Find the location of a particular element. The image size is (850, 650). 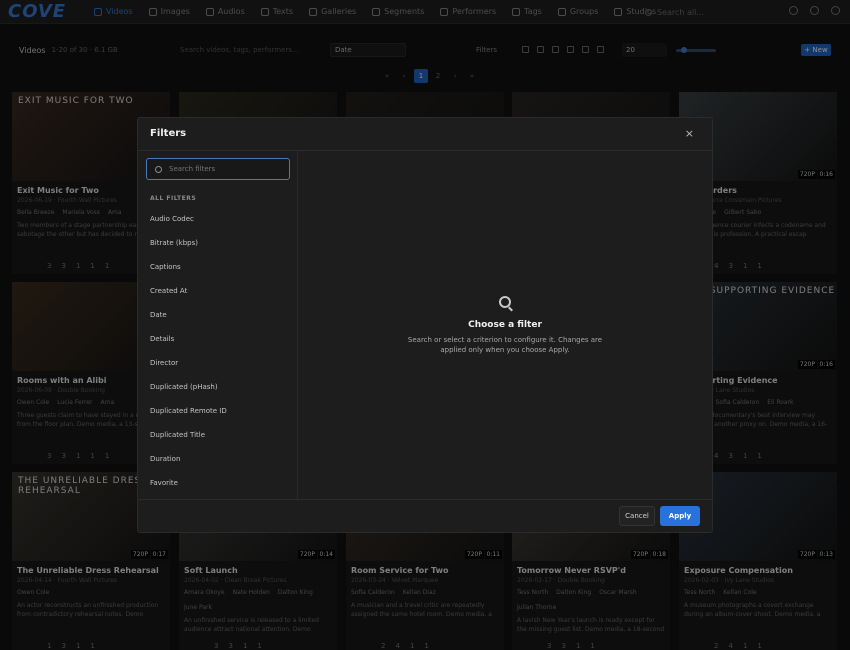

filter-option: Bitrate (kbps) is located at coordinates (217, 243).